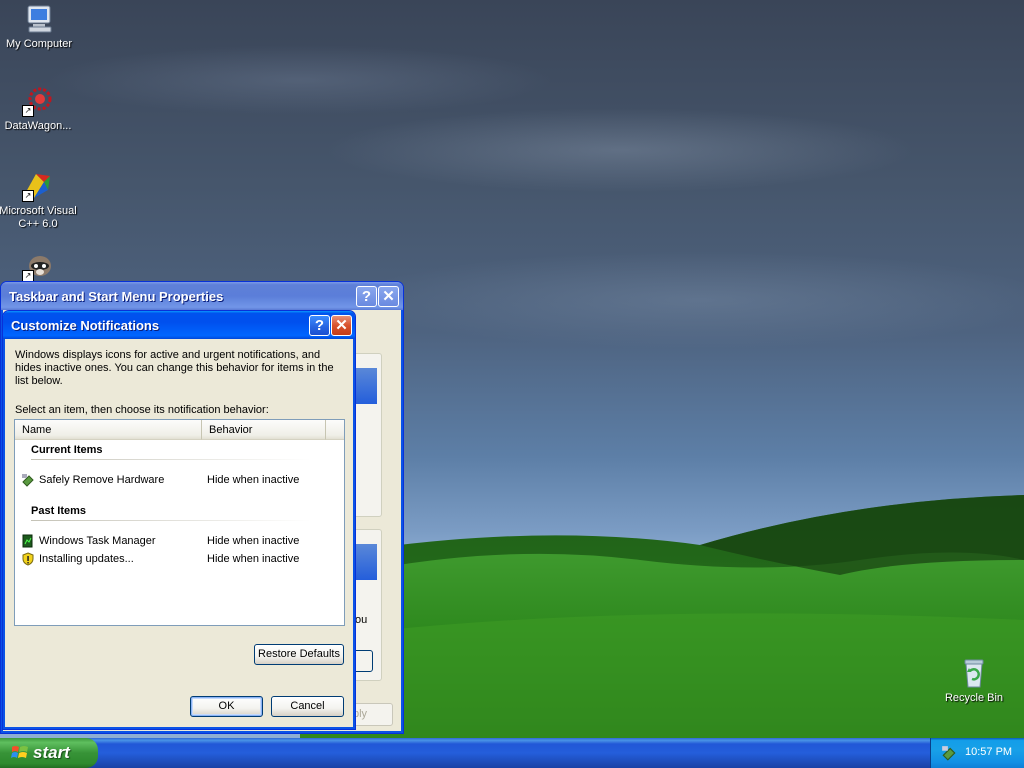 Image resolution: width=1024 pixels, height=768 pixels. I want to click on recycle-bin-icon, so click(974, 673).